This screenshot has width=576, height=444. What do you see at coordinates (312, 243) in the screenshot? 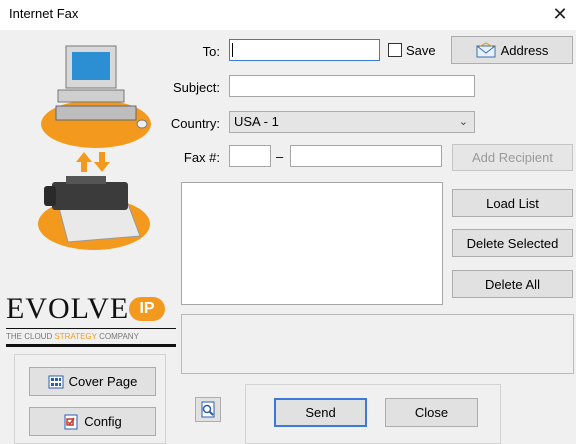
I see `recipient-list` at bounding box center [312, 243].